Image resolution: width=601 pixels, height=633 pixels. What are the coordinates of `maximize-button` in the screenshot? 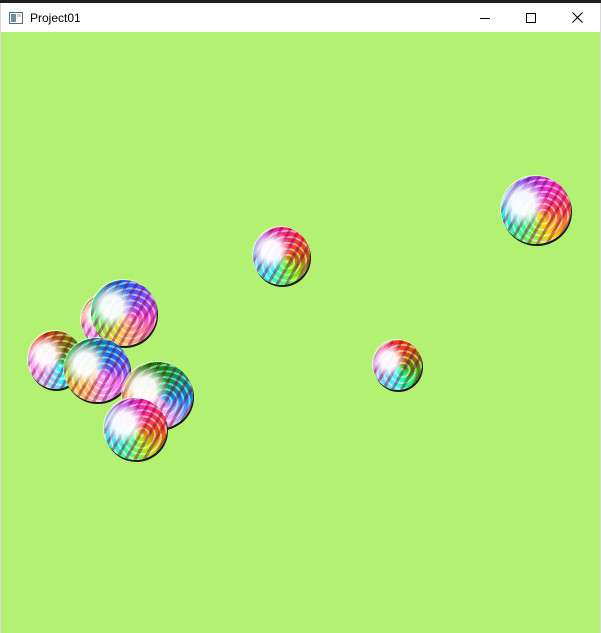 It's located at (531, 17).